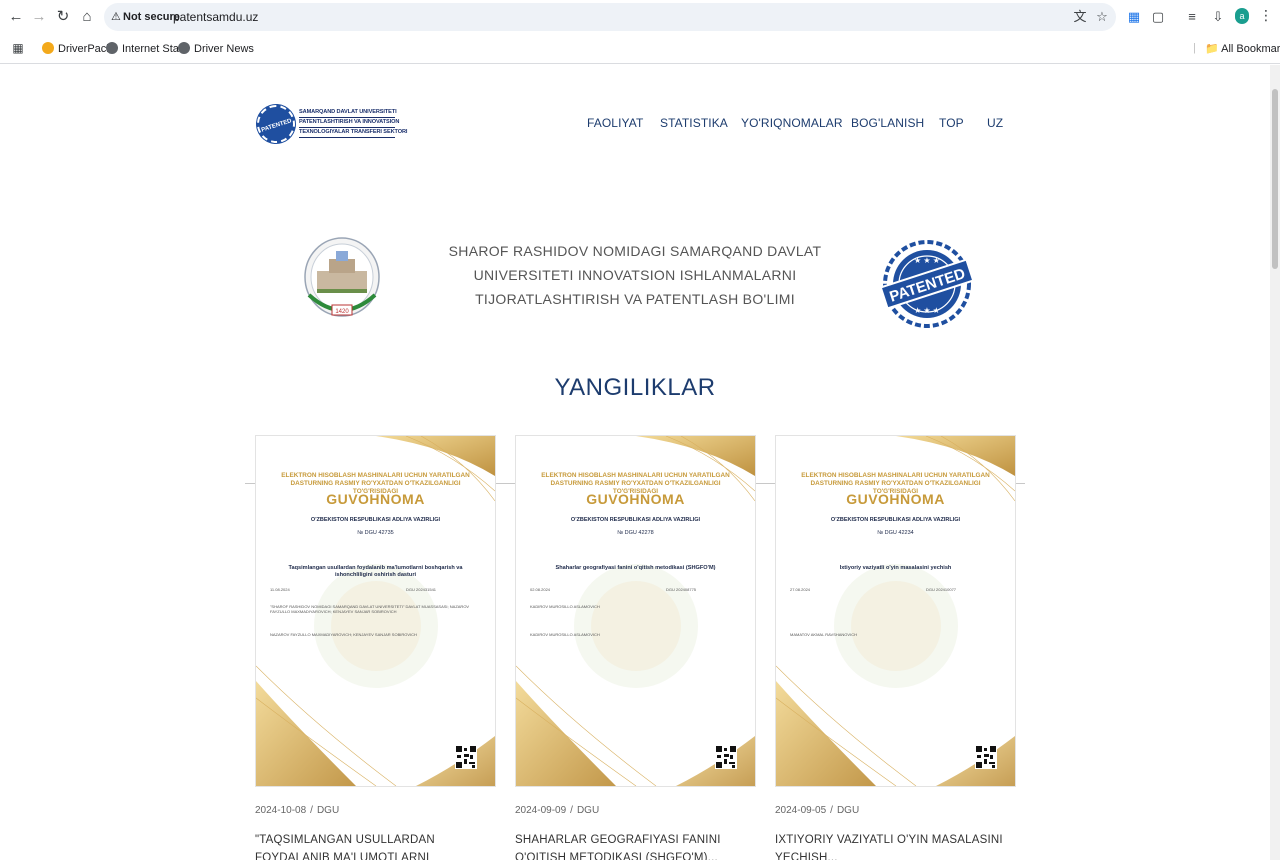 The width and height of the screenshot is (1280, 860). I want to click on translate-icon: 文, so click(1080, 17).